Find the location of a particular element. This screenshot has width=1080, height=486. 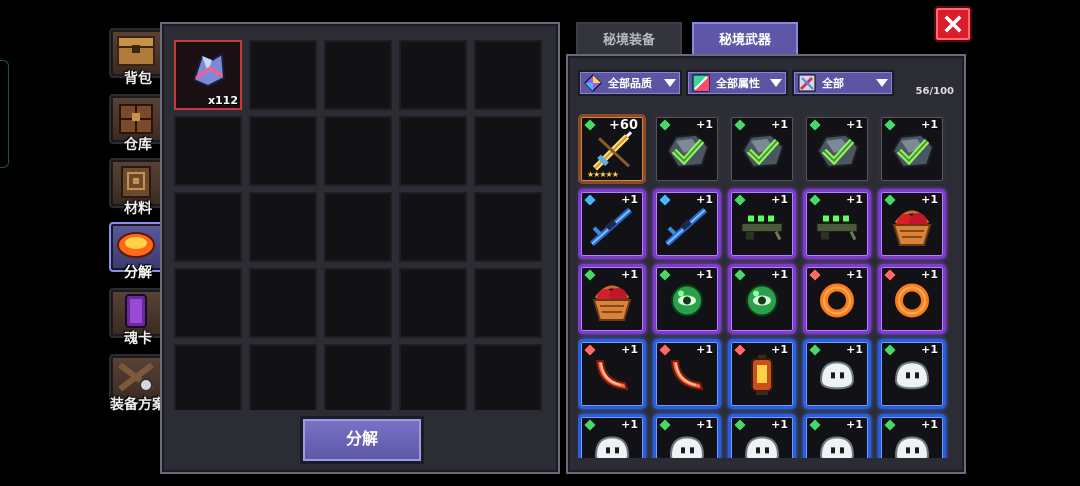

nav-item-materials: 材料 is located at coordinates (138, 187).